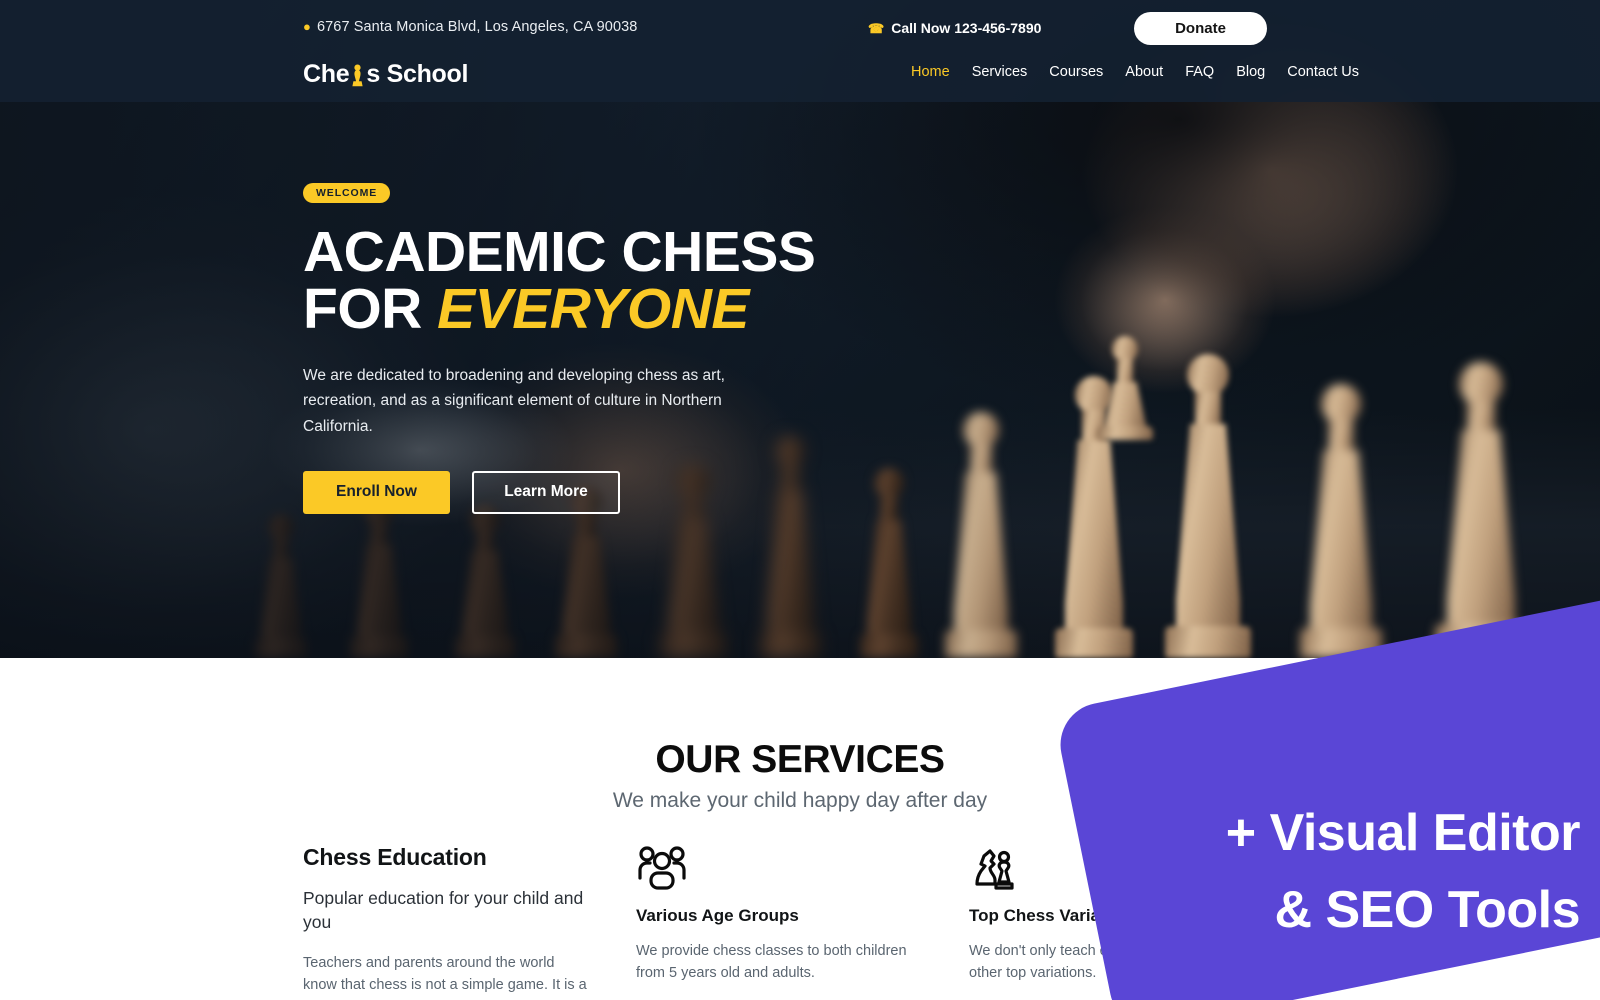  What do you see at coordinates (1427, 909) in the screenshot?
I see `promo-ribbon-line-2: & SEO Tools` at bounding box center [1427, 909].